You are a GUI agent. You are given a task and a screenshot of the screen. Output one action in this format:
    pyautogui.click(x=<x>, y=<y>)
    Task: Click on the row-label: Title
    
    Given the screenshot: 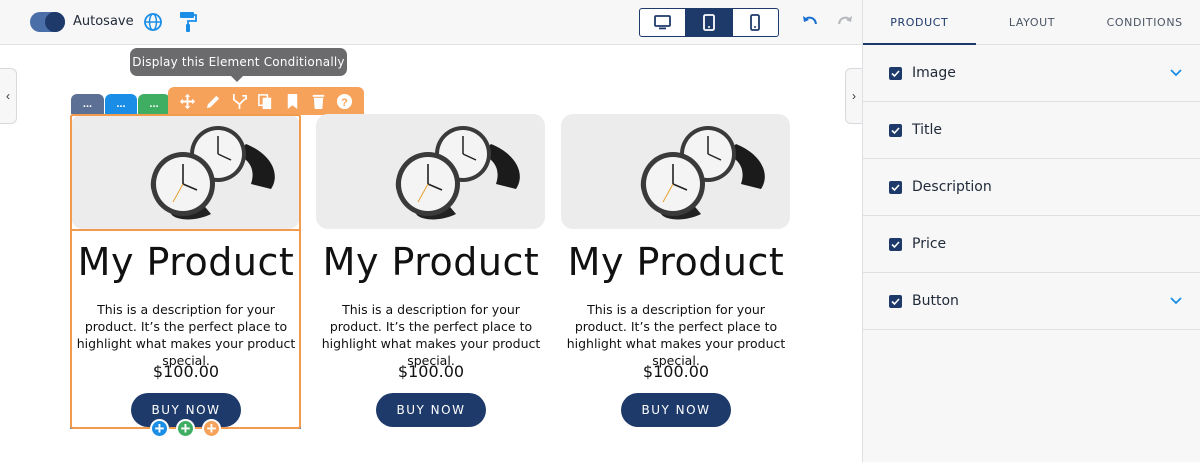 What is the action you would take?
    pyautogui.click(x=927, y=130)
    